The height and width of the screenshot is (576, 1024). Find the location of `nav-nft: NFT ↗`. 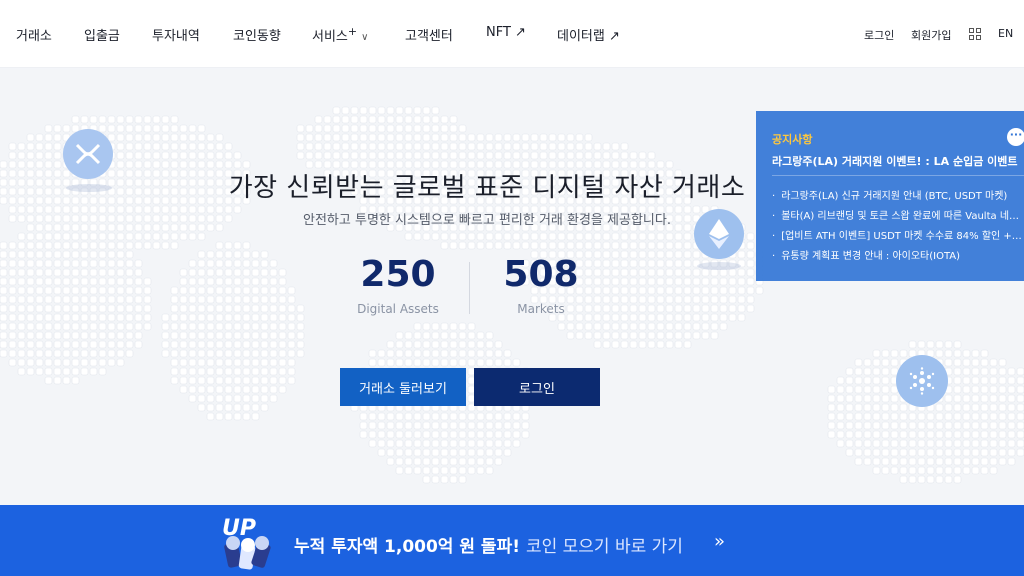

nav-nft: NFT ↗ is located at coordinates (506, 32).